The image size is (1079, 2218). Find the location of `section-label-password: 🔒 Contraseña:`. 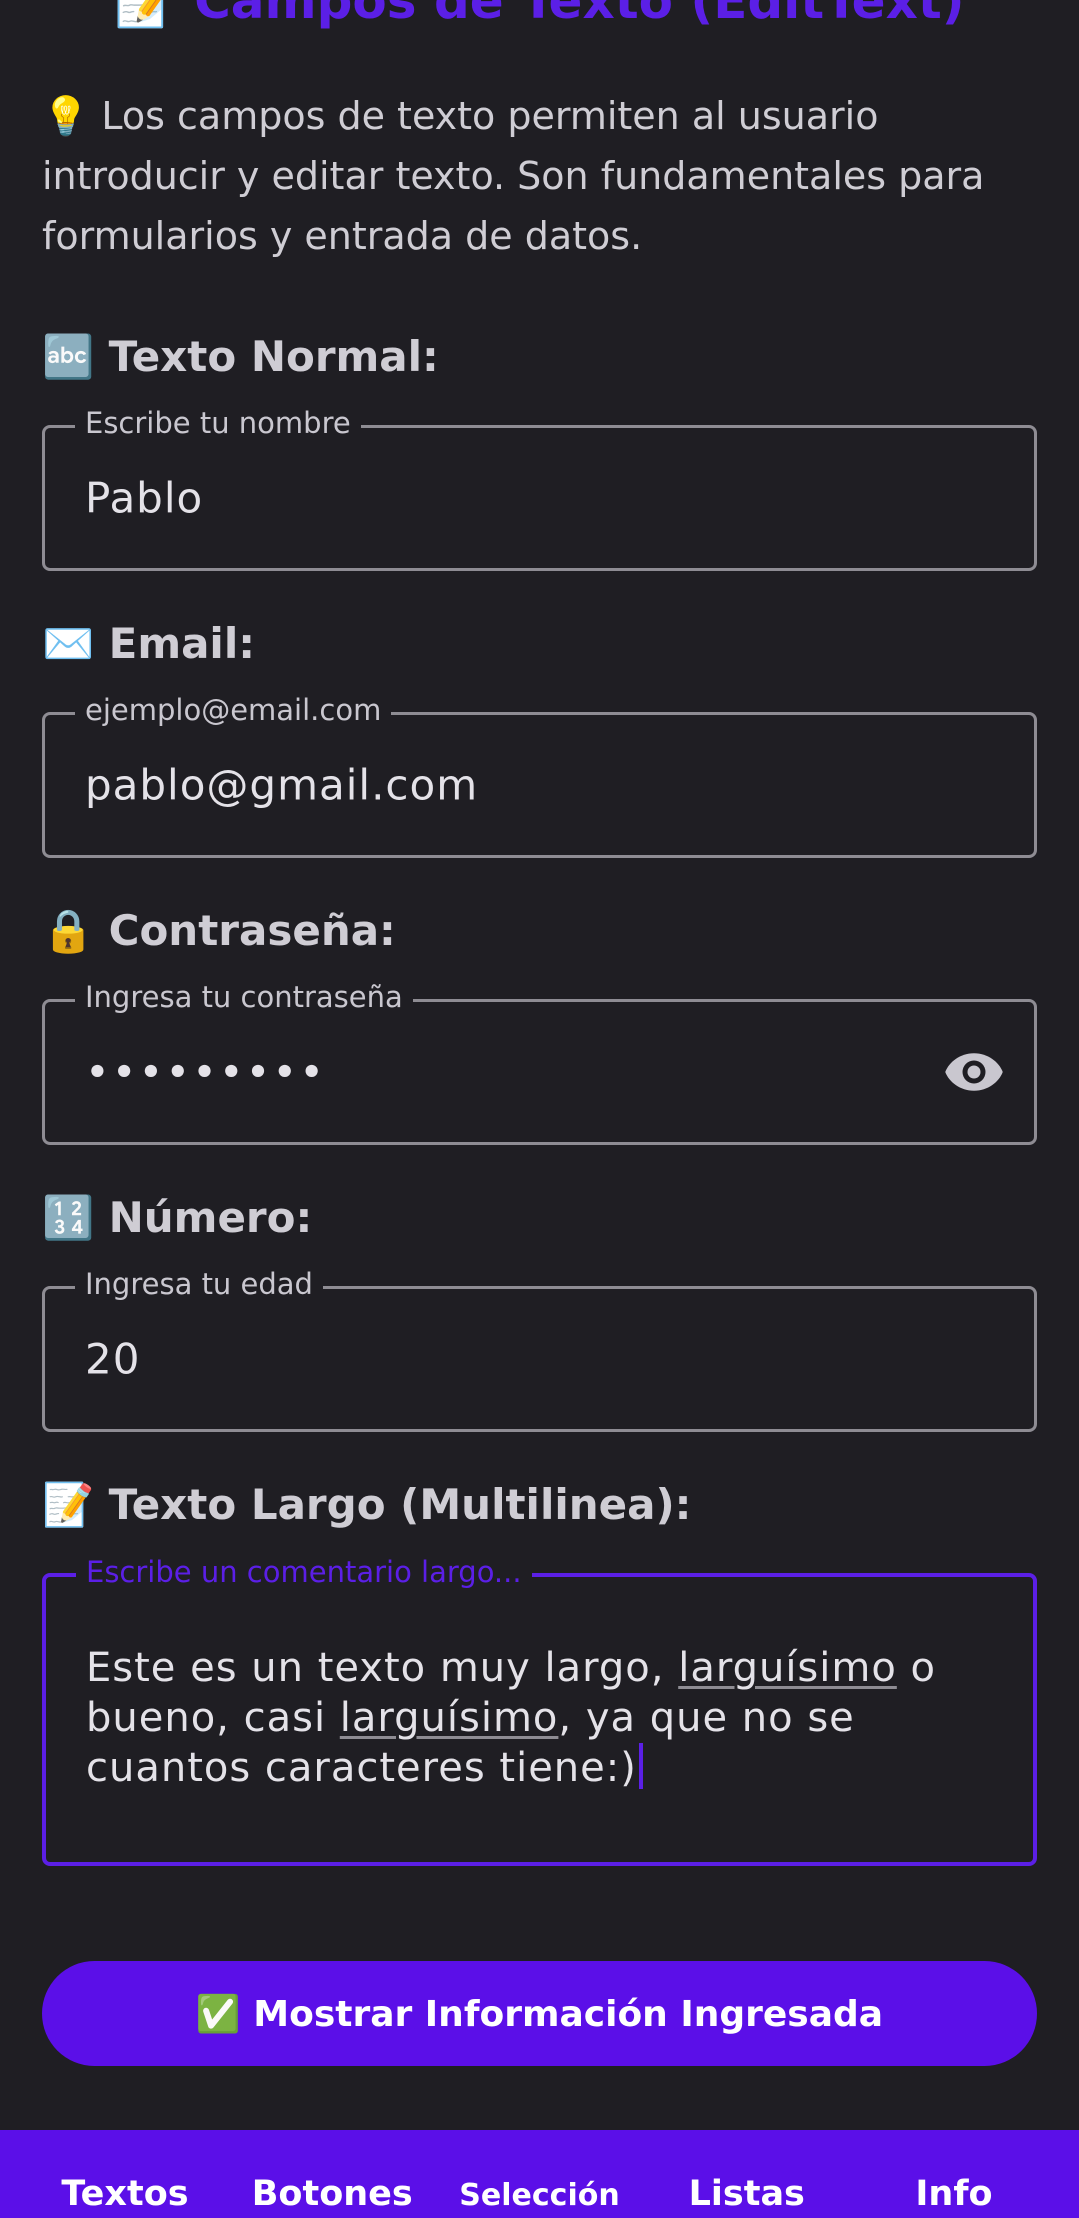

section-label-password: 🔒 Contraseña: is located at coordinates (219, 931).